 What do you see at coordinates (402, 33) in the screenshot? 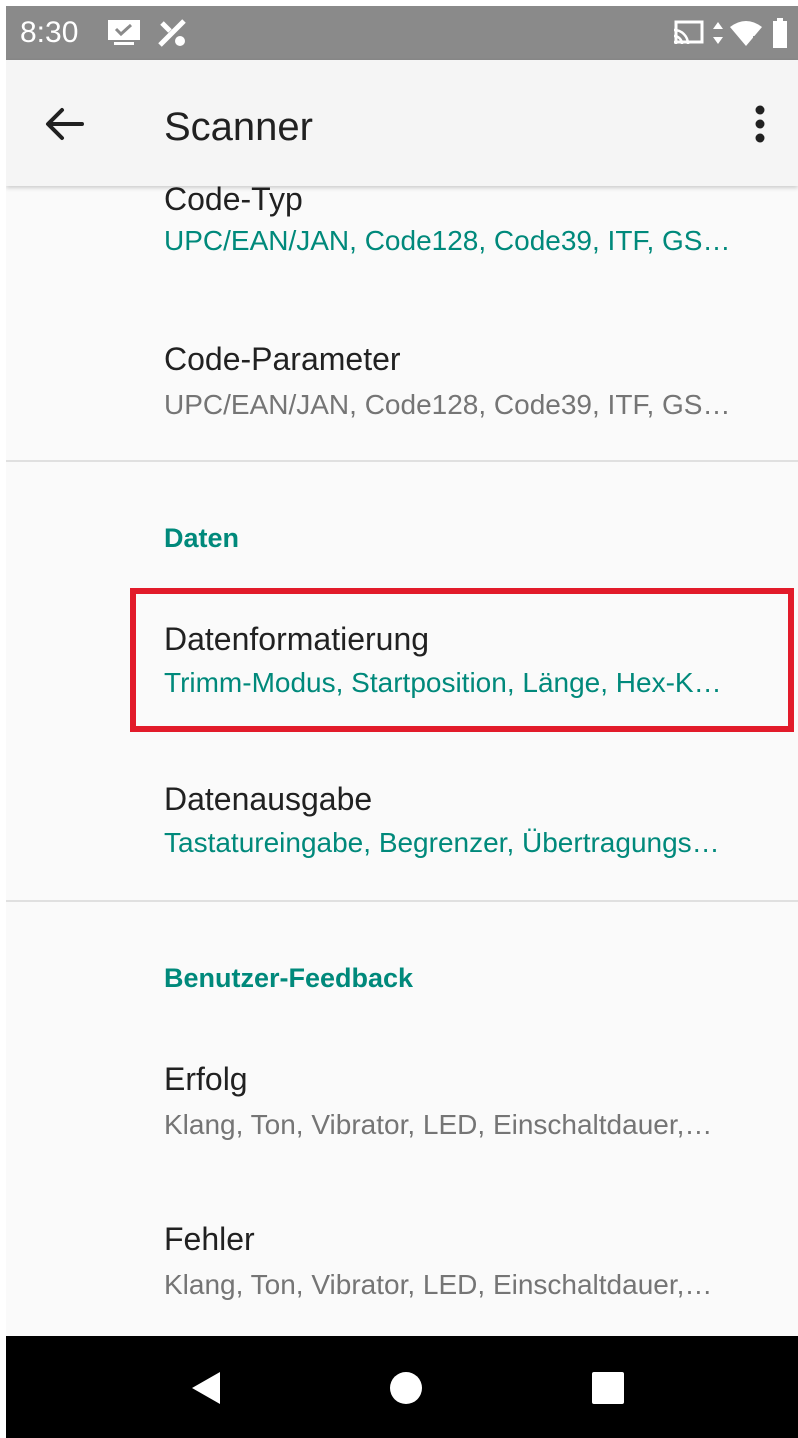
I see `status-bar: 8:30 5` at bounding box center [402, 33].